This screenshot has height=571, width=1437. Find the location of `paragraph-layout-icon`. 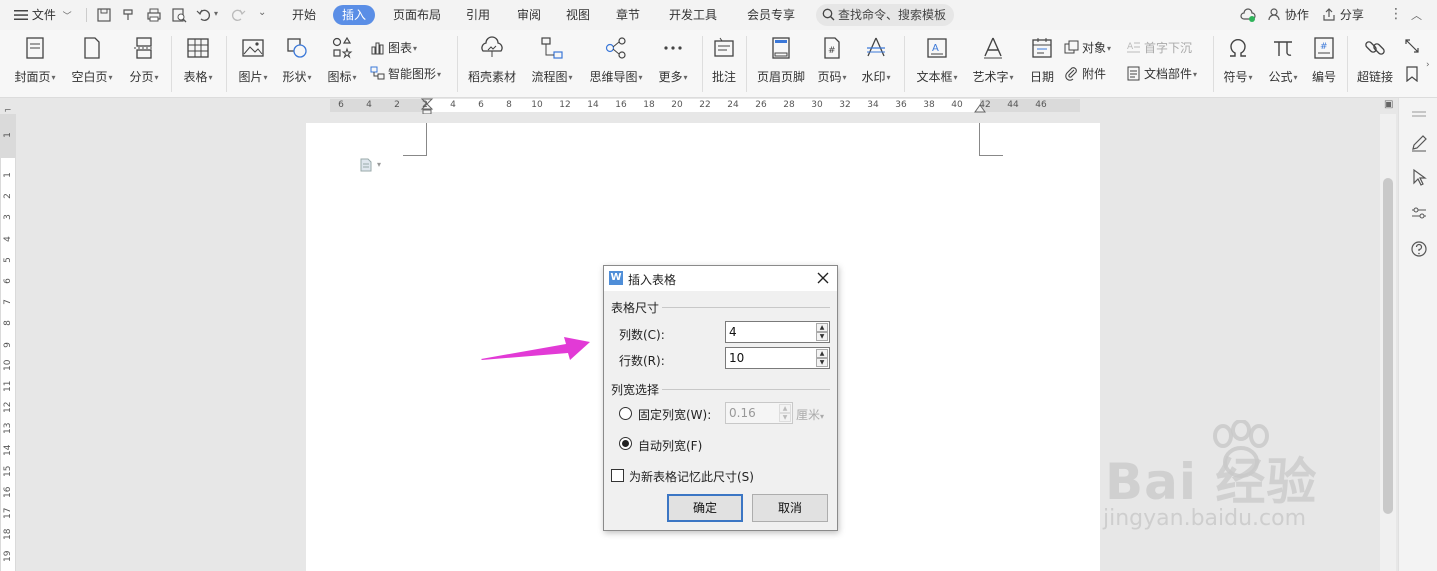

paragraph-layout-icon is located at coordinates (366, 165).